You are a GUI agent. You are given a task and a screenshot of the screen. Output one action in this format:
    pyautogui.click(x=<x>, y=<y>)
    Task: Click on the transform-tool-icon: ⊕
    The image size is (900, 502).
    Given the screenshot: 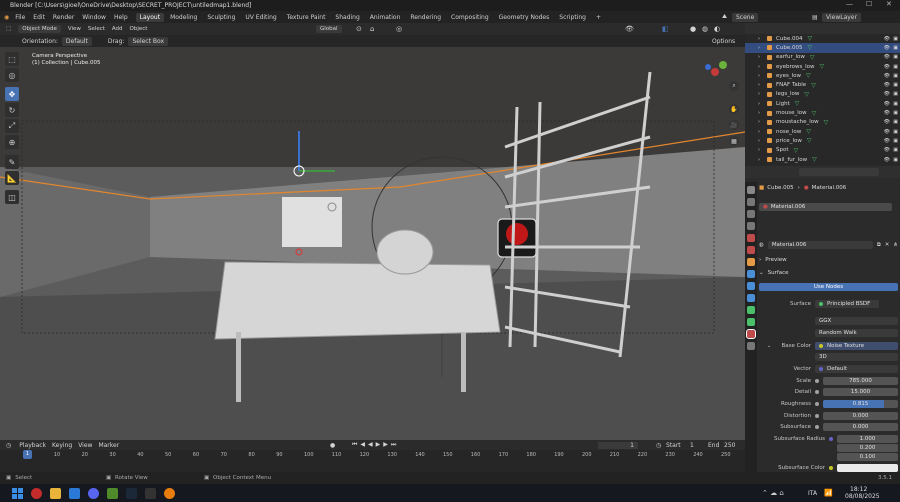 What is the action you would take?
    pyautogui.click(x=12, y=142)
    